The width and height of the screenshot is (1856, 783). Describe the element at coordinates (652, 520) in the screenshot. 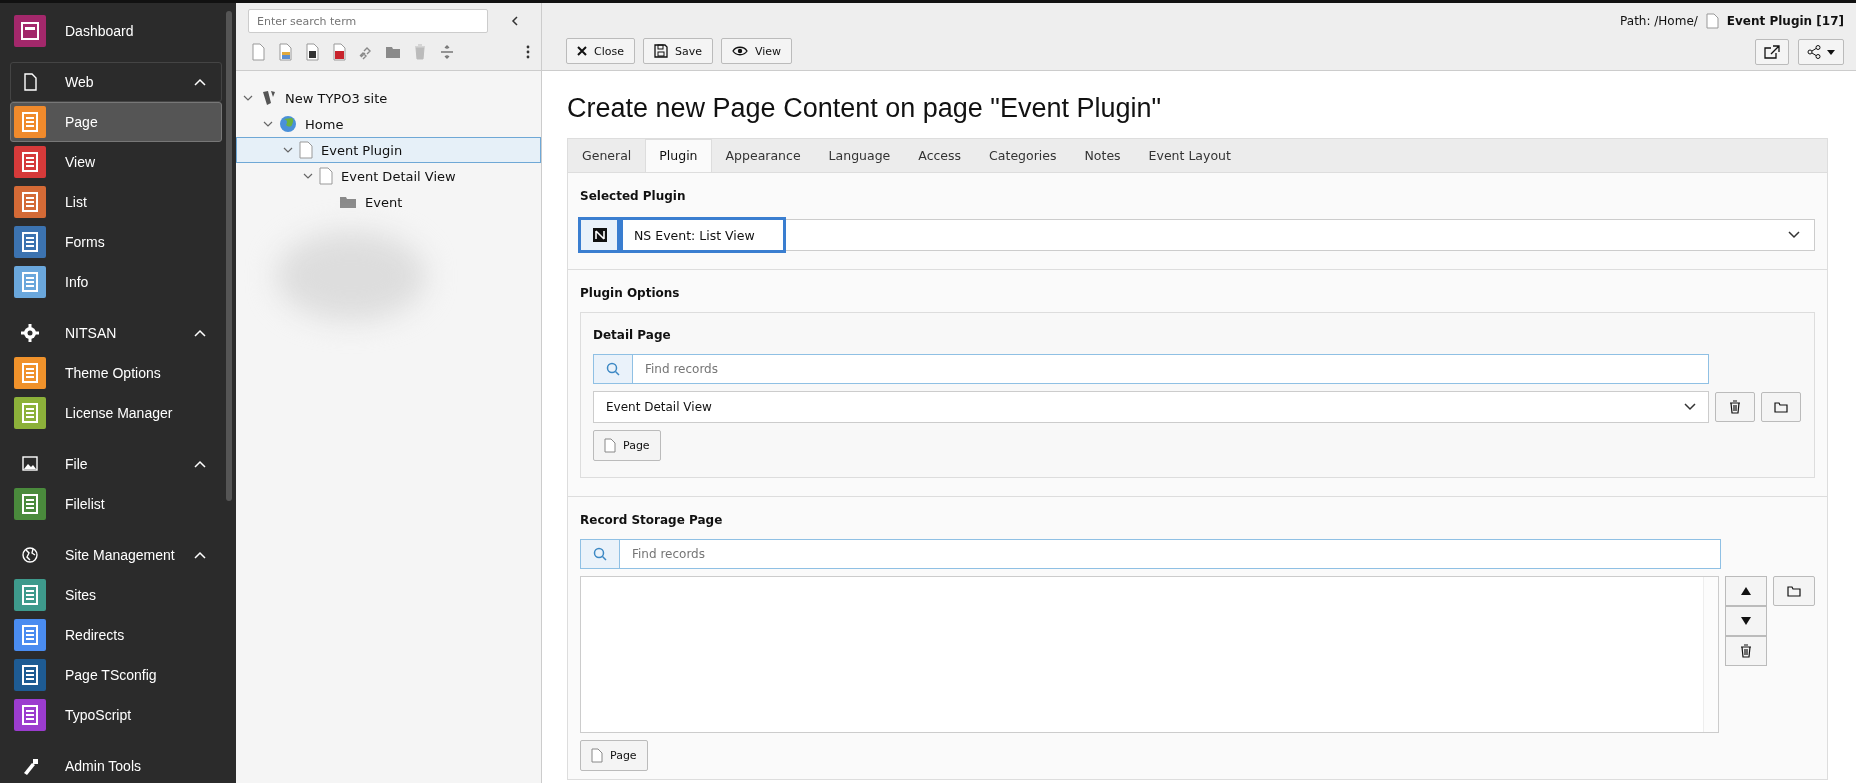

I see `section-label: Record Storage Page` at that location.